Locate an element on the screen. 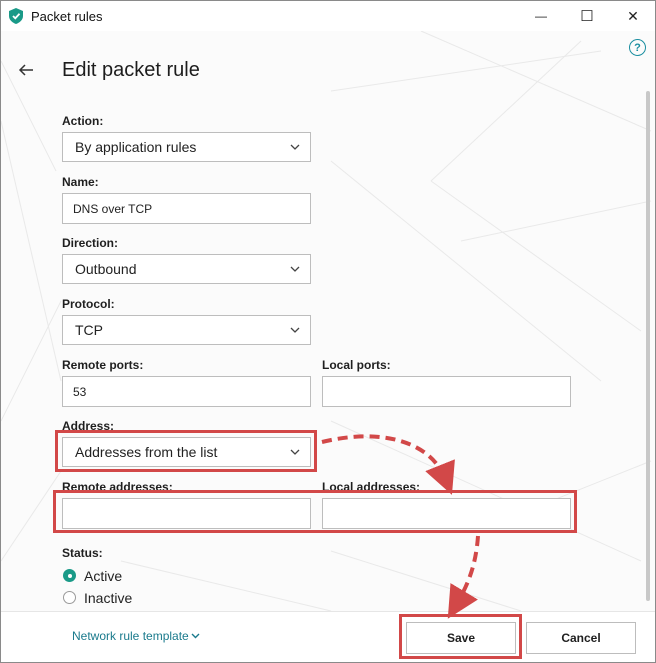  back-arrow-icon is located at coordinates (26, 70).